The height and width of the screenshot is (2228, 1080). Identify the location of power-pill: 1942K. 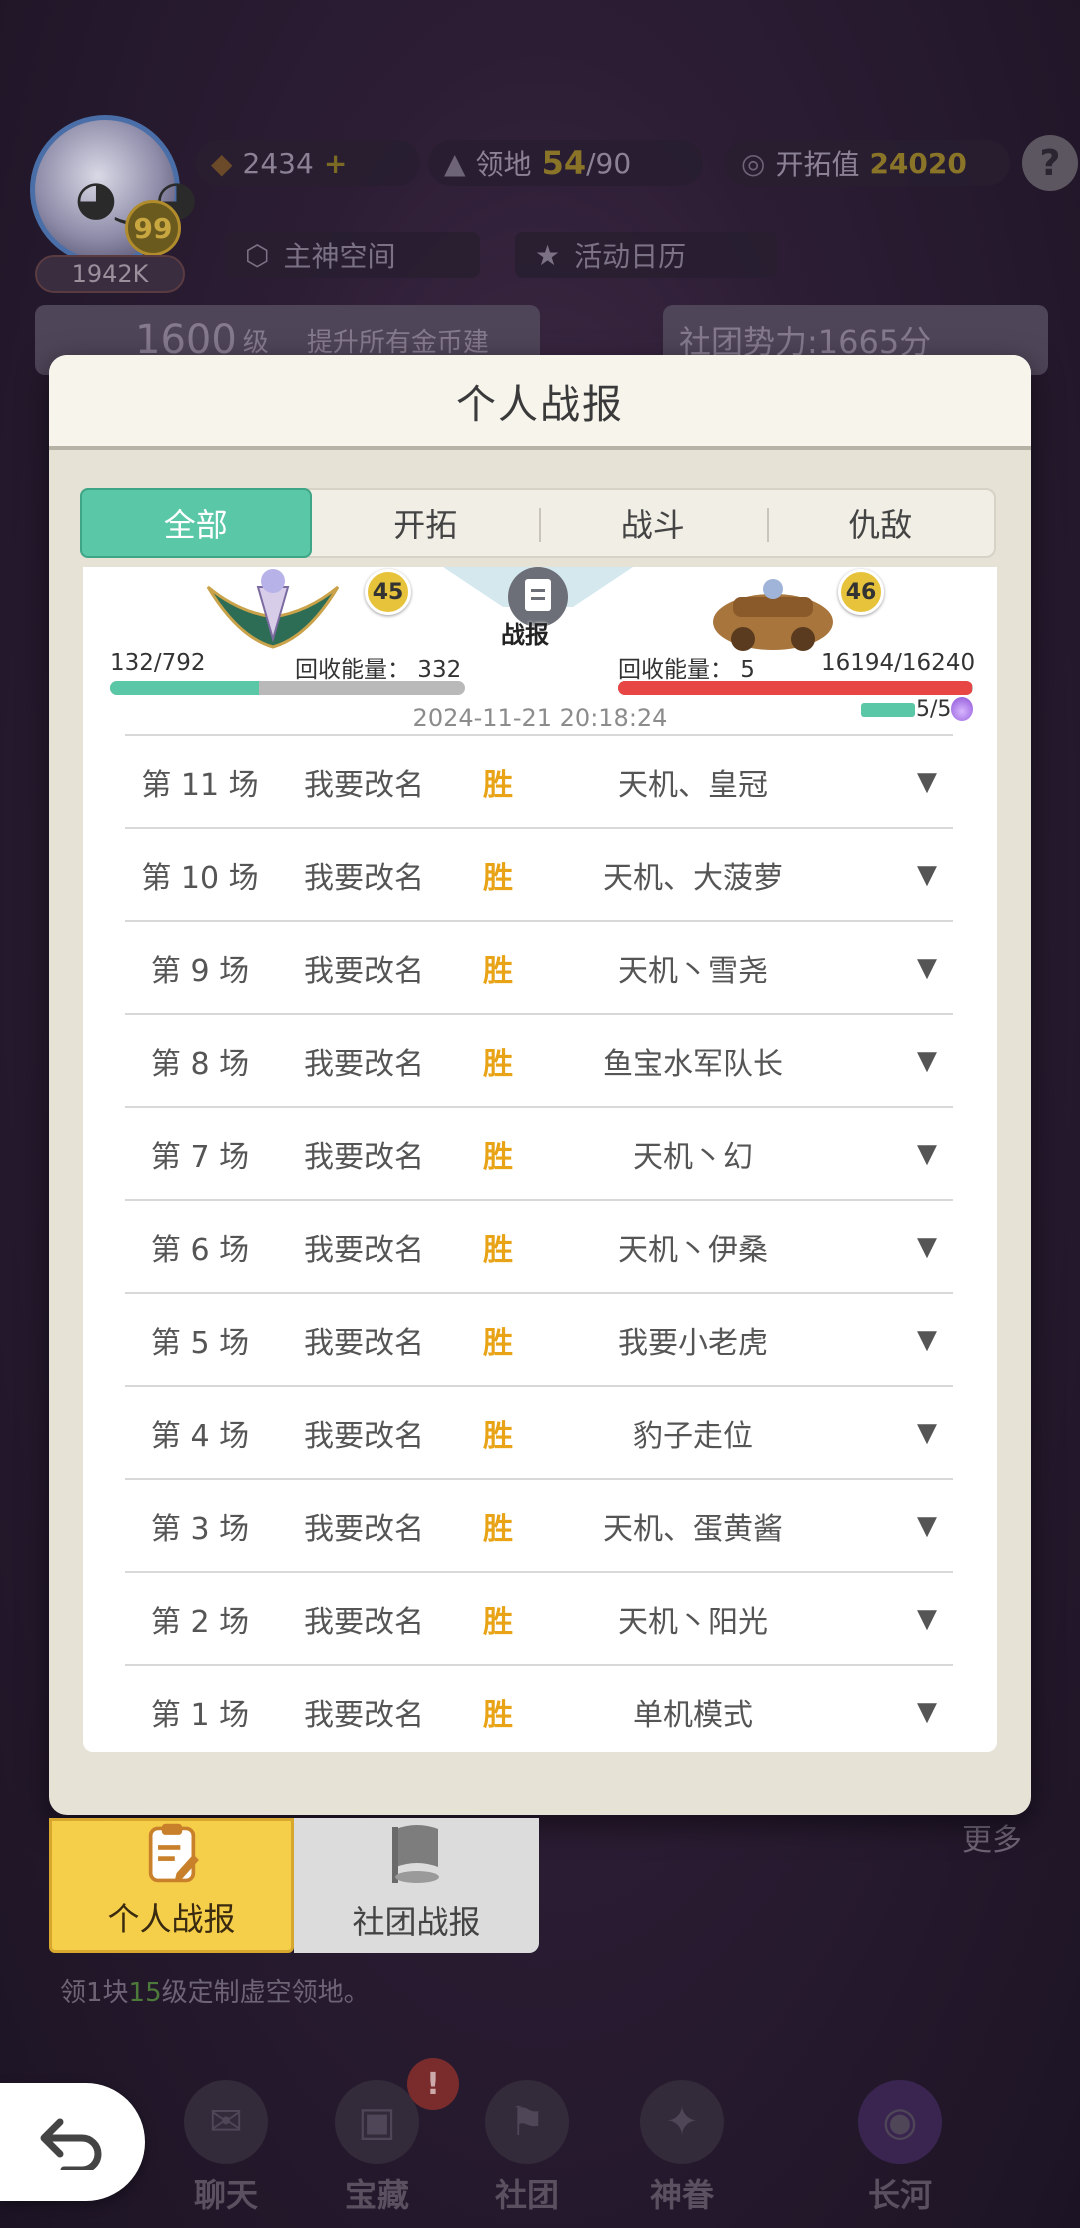
(110, 274).